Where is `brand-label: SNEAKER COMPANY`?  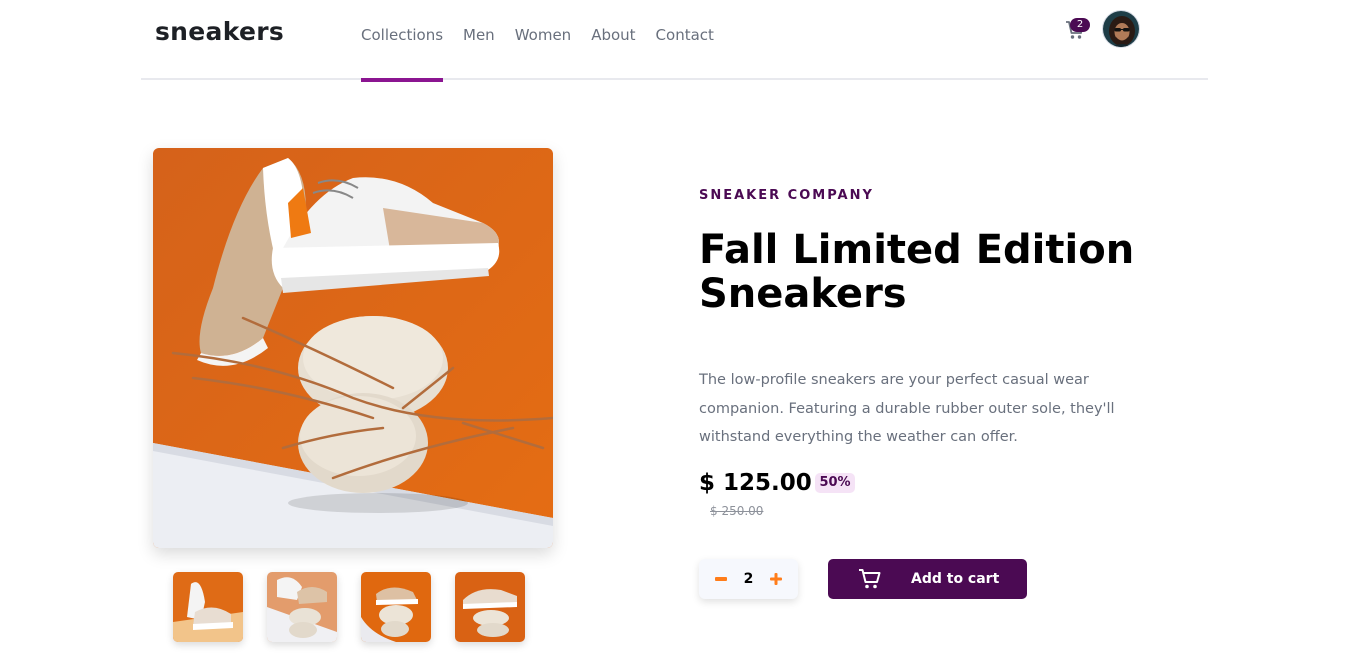 brand-label: SNEAKER COMPANY is located at coordinates (786, 195).